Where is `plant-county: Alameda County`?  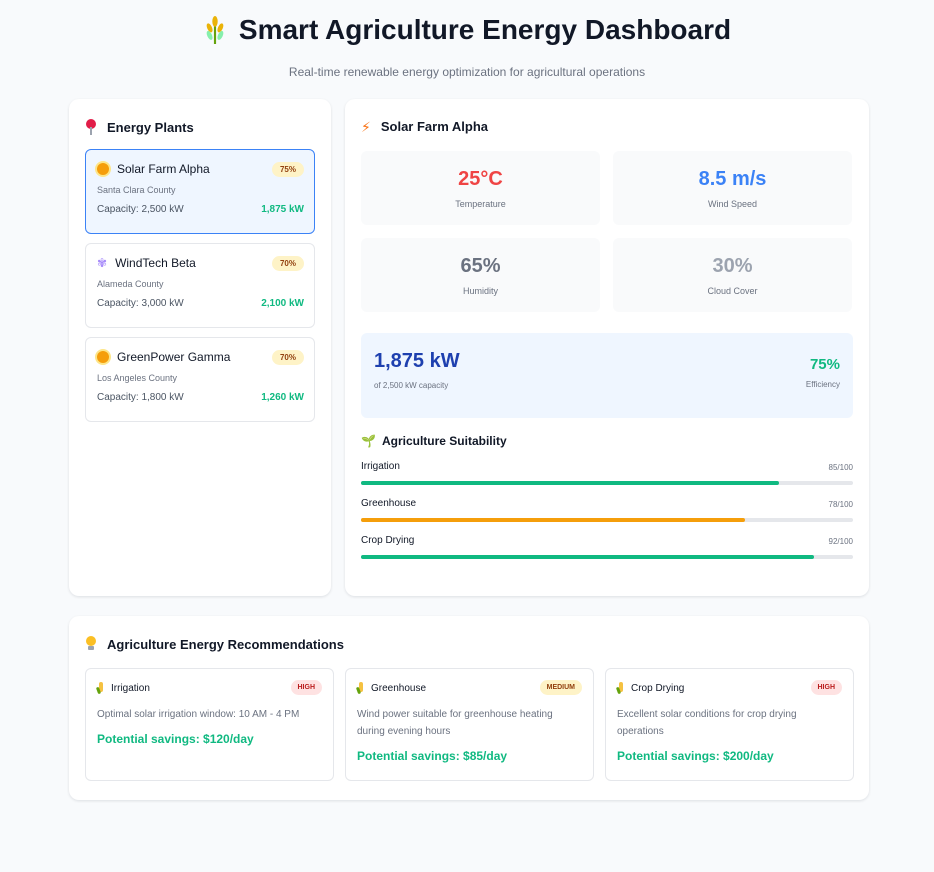
plant-county: Alameda County is located at coordinates (130, 284).